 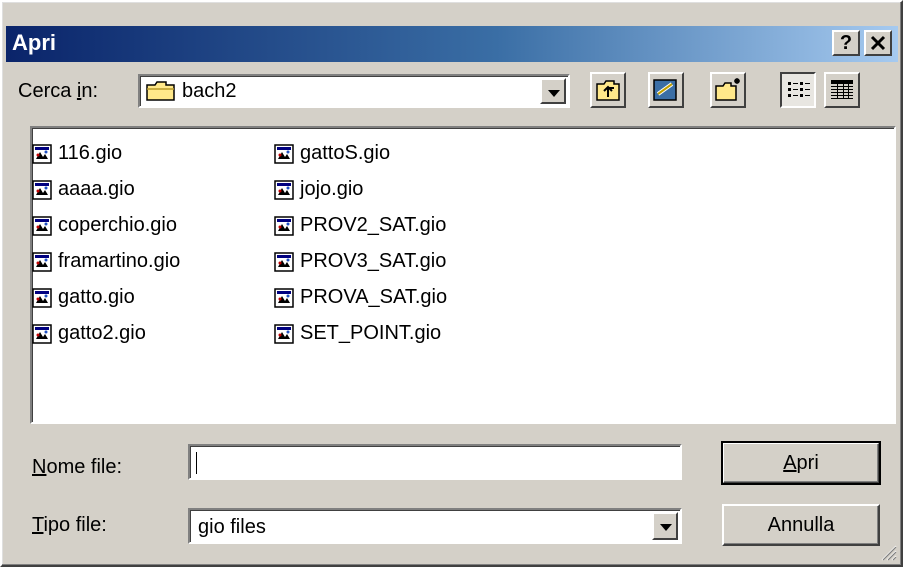 I want to click on list-item: 116.gio, so click(x=77, y=155).